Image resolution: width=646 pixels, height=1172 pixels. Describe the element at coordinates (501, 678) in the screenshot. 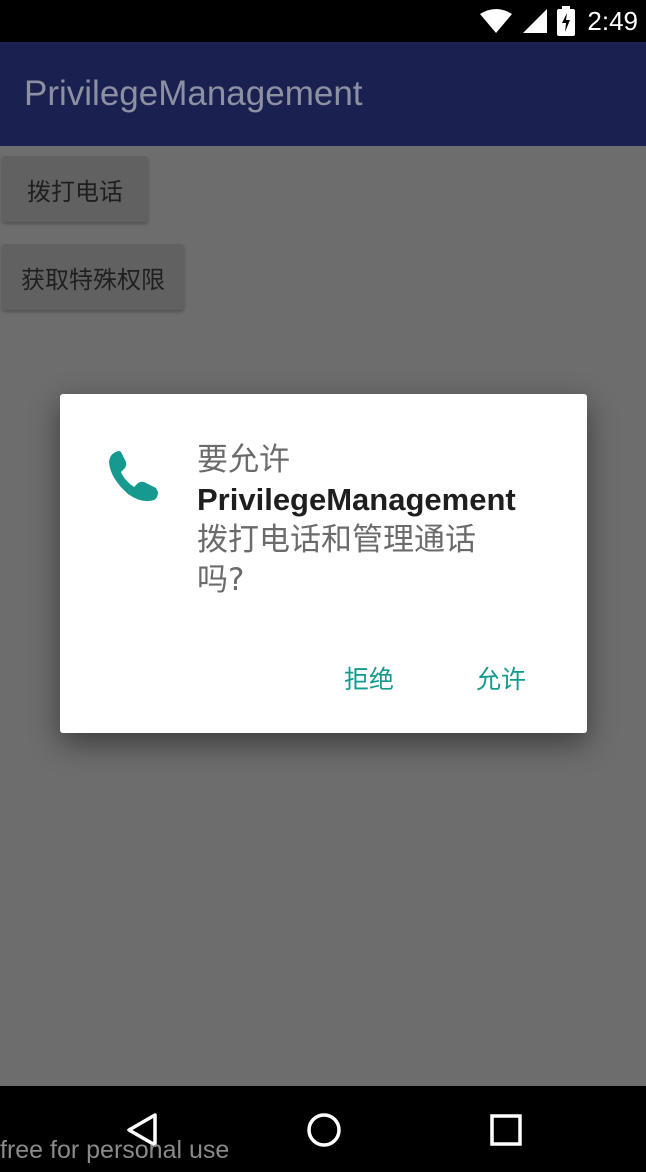

I see `allow-button: 允许` at that location.